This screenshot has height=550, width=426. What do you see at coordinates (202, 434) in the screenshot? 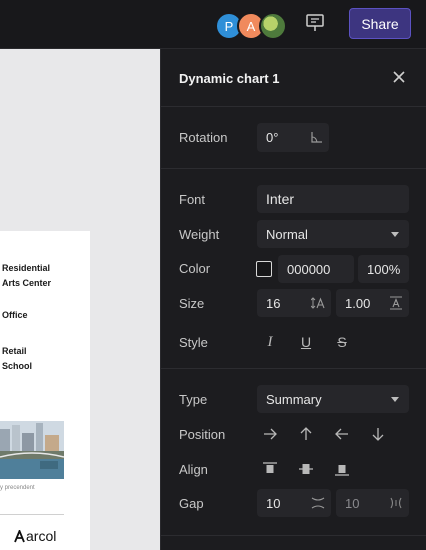
I see `position-label: Position` at bounding box center [202, 434].